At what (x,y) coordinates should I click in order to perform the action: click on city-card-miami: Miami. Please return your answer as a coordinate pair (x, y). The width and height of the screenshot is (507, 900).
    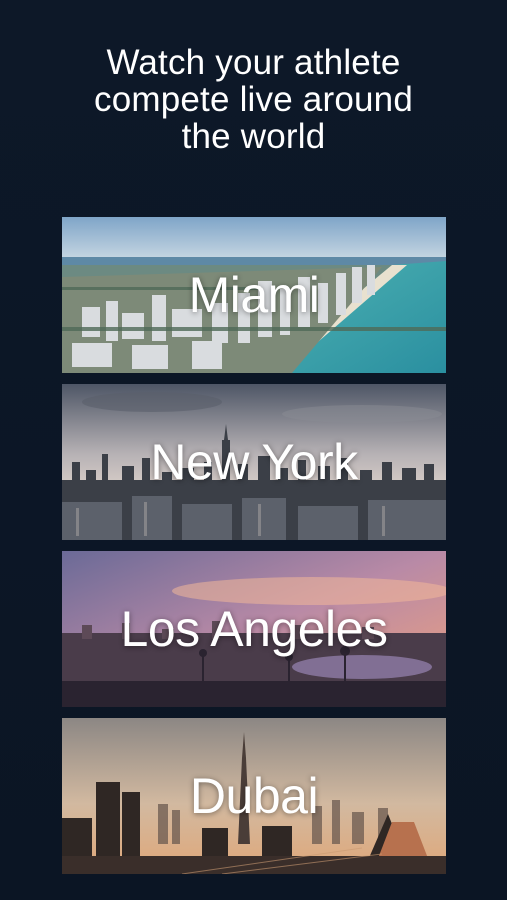
    Looking at the image, I should click on (254, 295).